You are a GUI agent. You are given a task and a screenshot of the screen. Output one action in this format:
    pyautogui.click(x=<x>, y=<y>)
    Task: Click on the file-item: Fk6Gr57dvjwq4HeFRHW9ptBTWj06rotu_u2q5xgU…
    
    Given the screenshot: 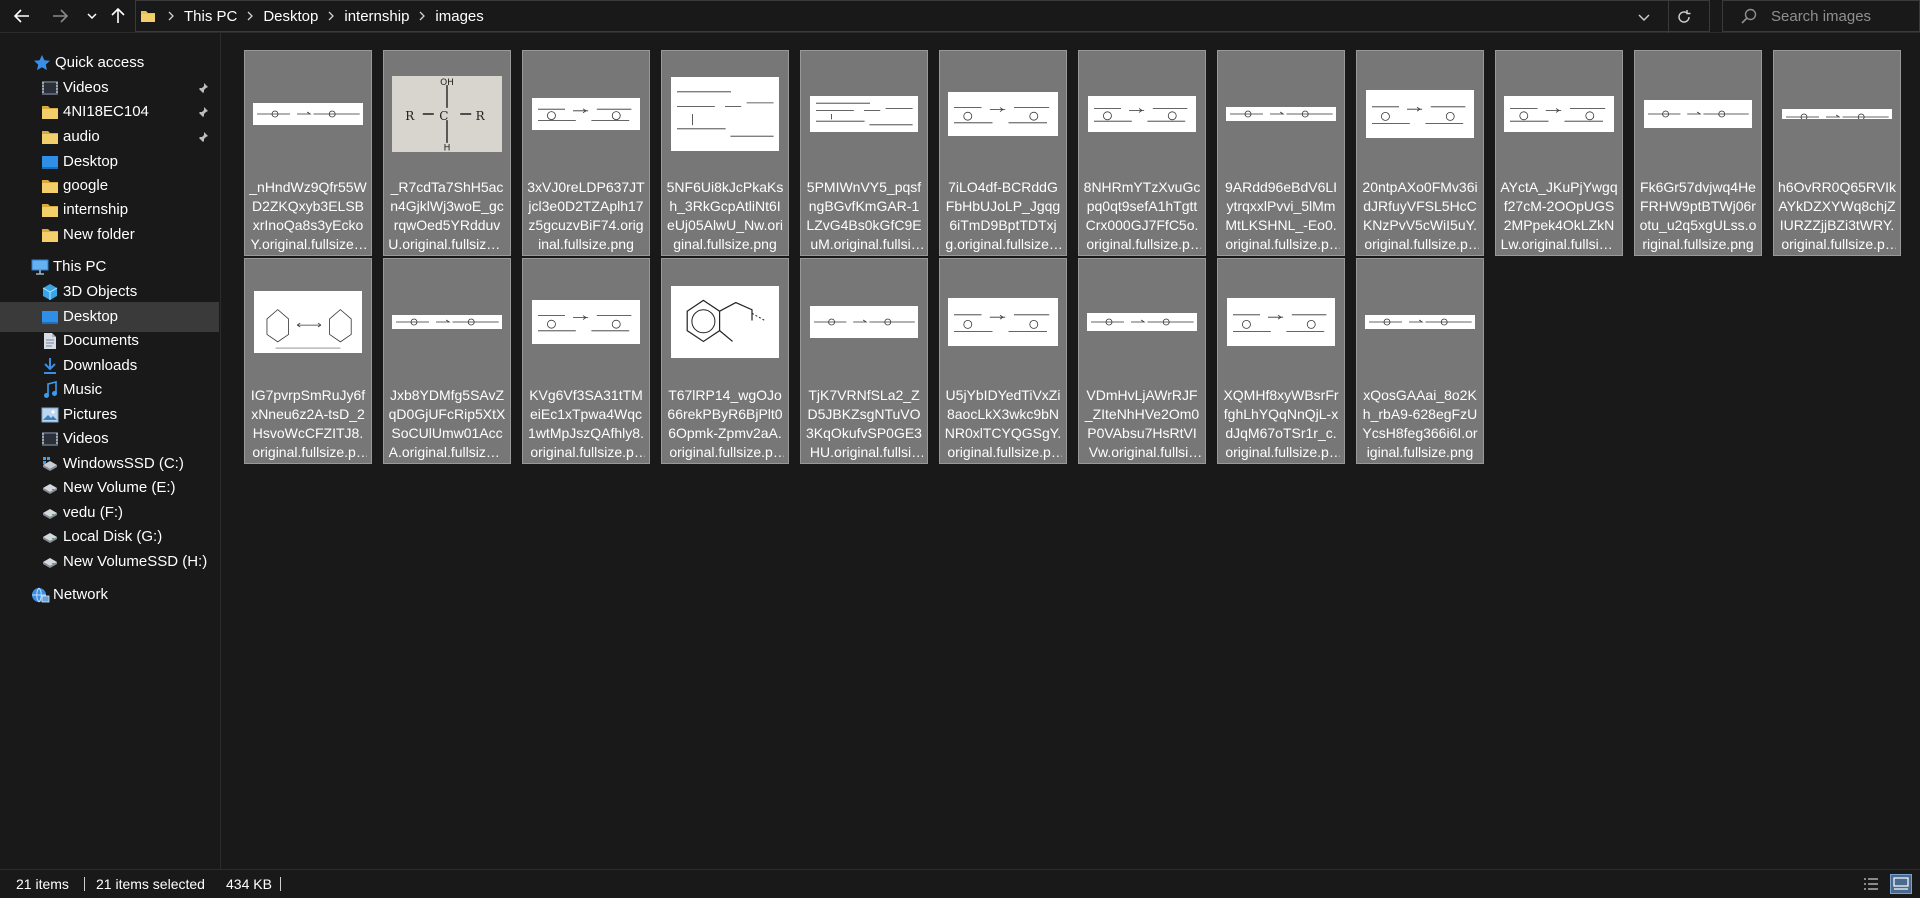 What is the action you would take?
    pyautogui.click(x=1698, y=153)
    